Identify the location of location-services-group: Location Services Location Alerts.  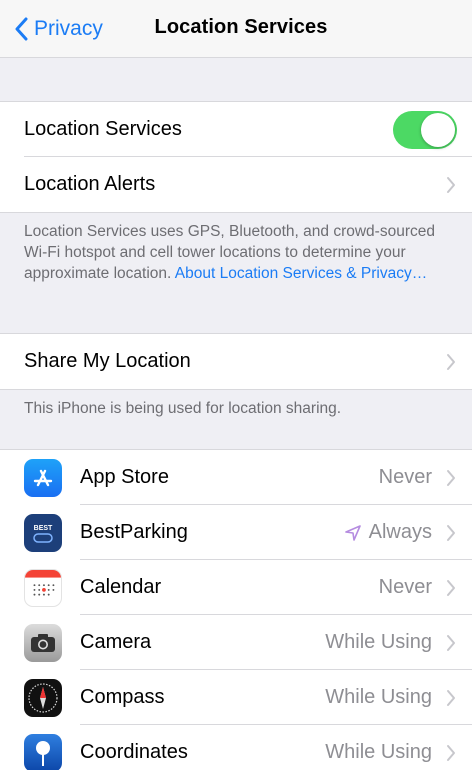
(236, 157).